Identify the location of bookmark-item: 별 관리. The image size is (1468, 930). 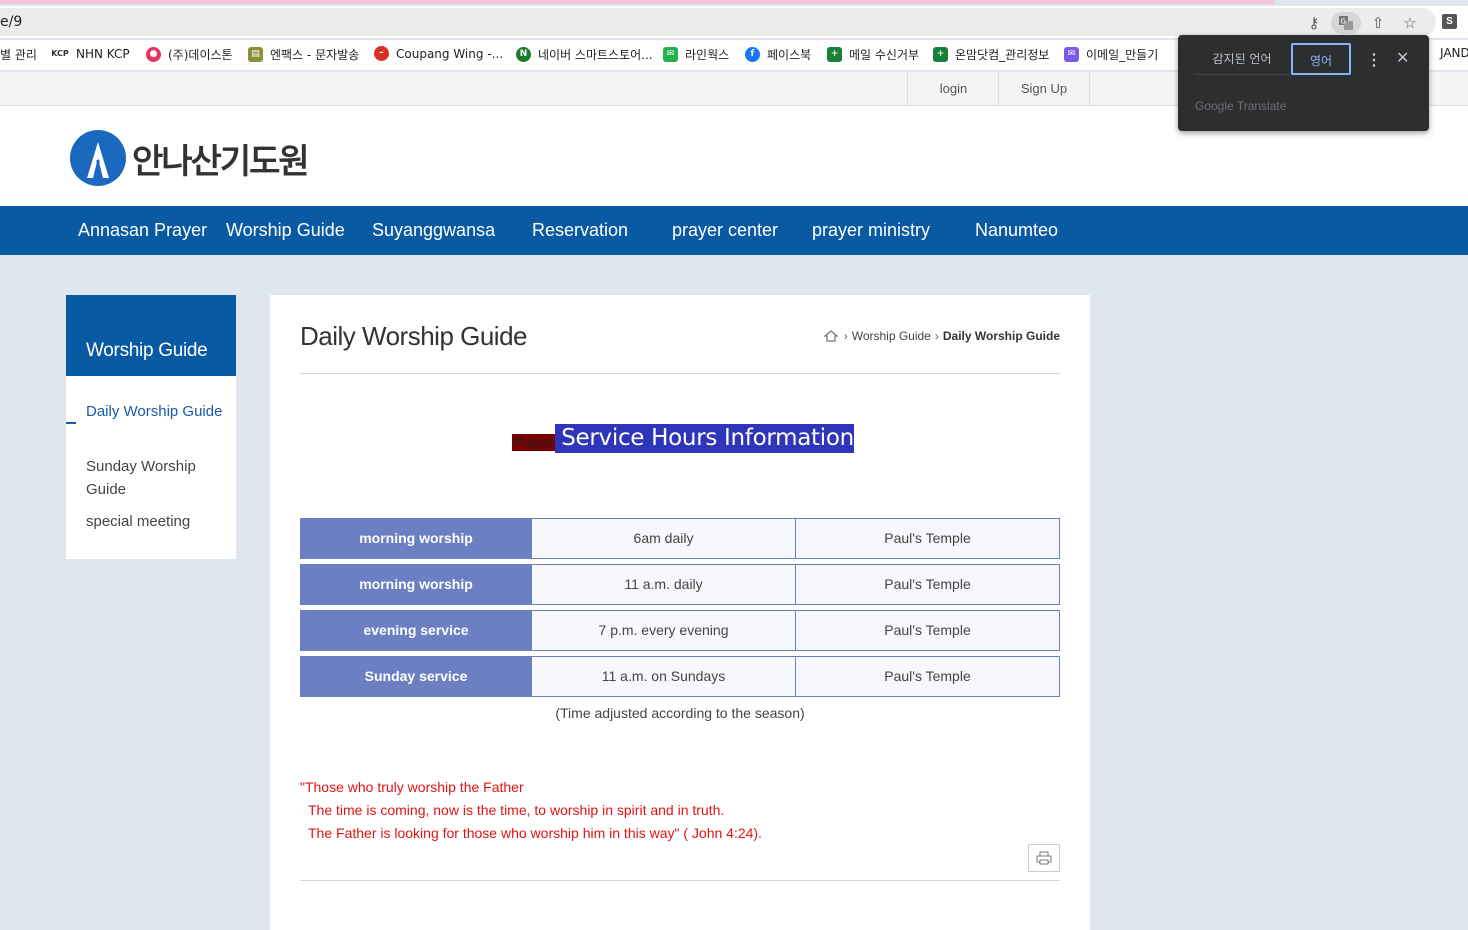
(18, 54).